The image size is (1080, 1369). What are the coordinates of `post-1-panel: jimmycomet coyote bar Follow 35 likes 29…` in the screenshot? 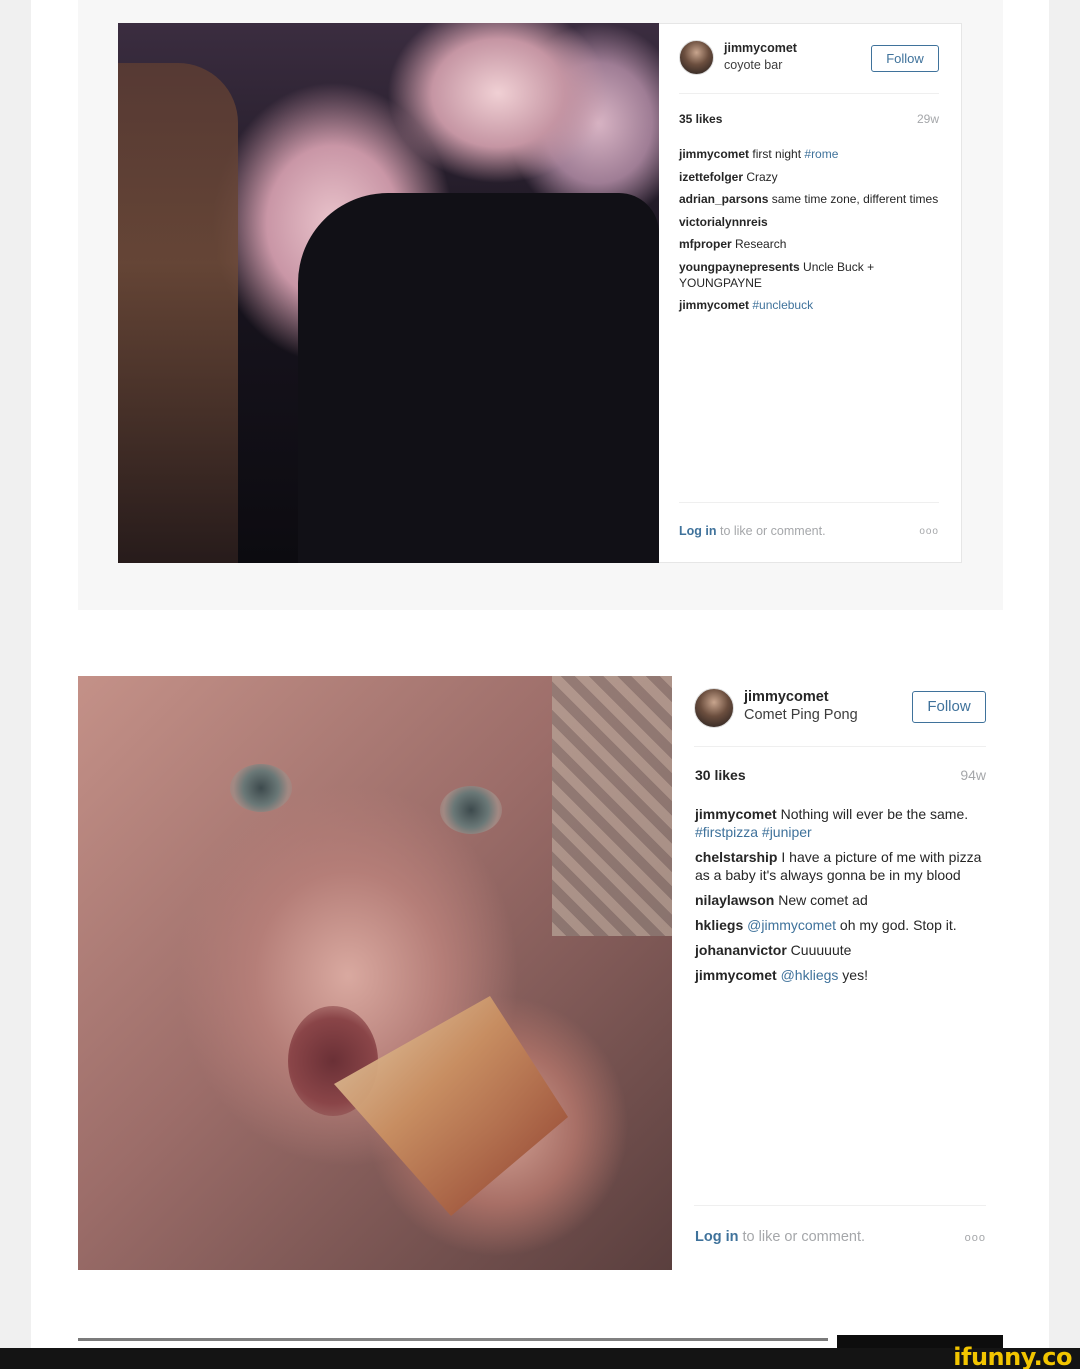 It's located at (810, 293).